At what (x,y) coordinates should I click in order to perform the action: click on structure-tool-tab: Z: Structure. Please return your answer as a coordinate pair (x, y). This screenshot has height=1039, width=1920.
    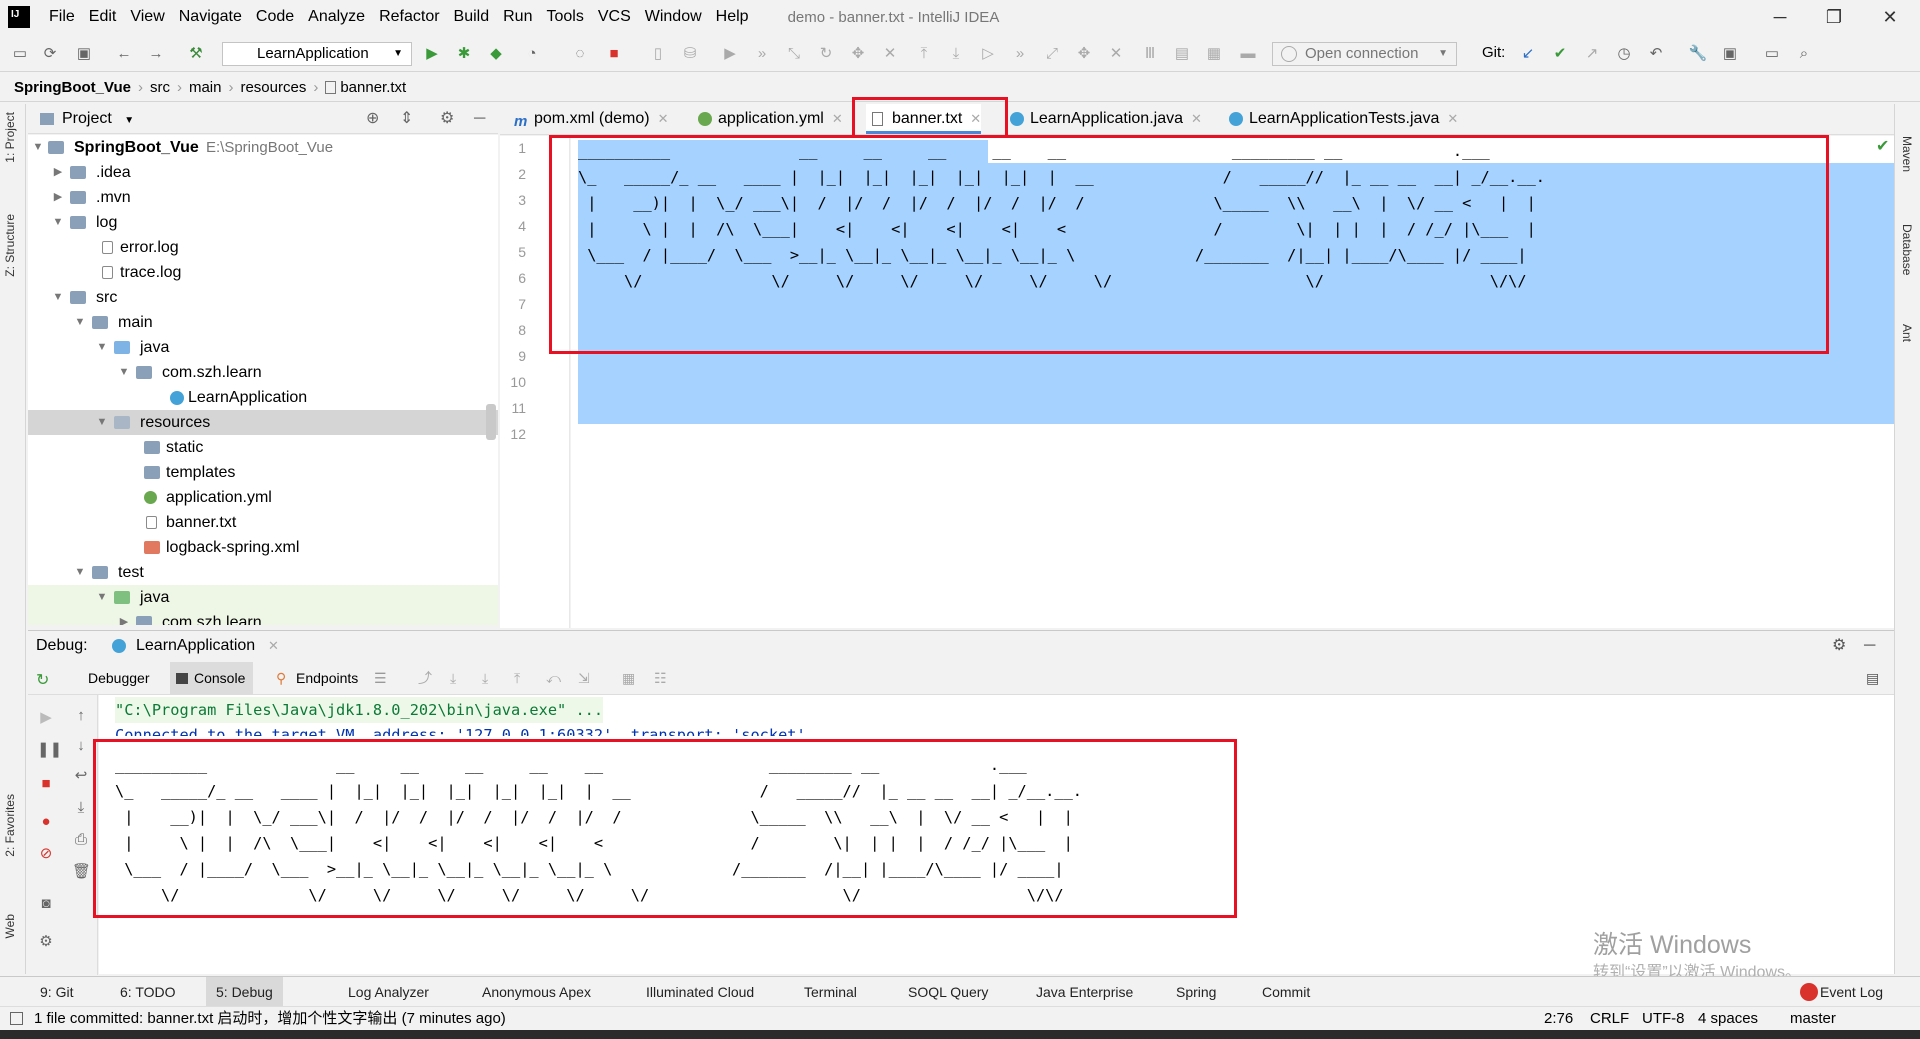
    Looking at the image, I should click on (10, 245).